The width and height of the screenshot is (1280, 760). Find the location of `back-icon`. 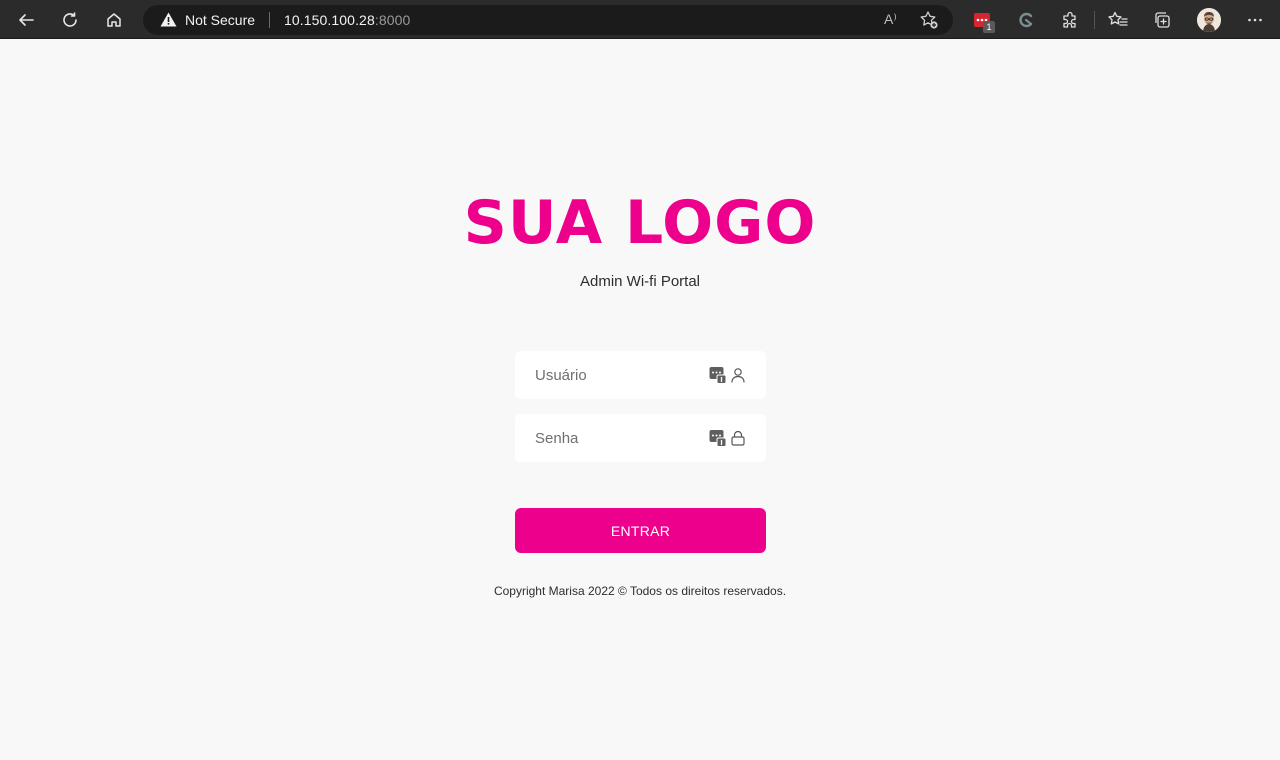

back-icon is located at coordinates (26, 20).